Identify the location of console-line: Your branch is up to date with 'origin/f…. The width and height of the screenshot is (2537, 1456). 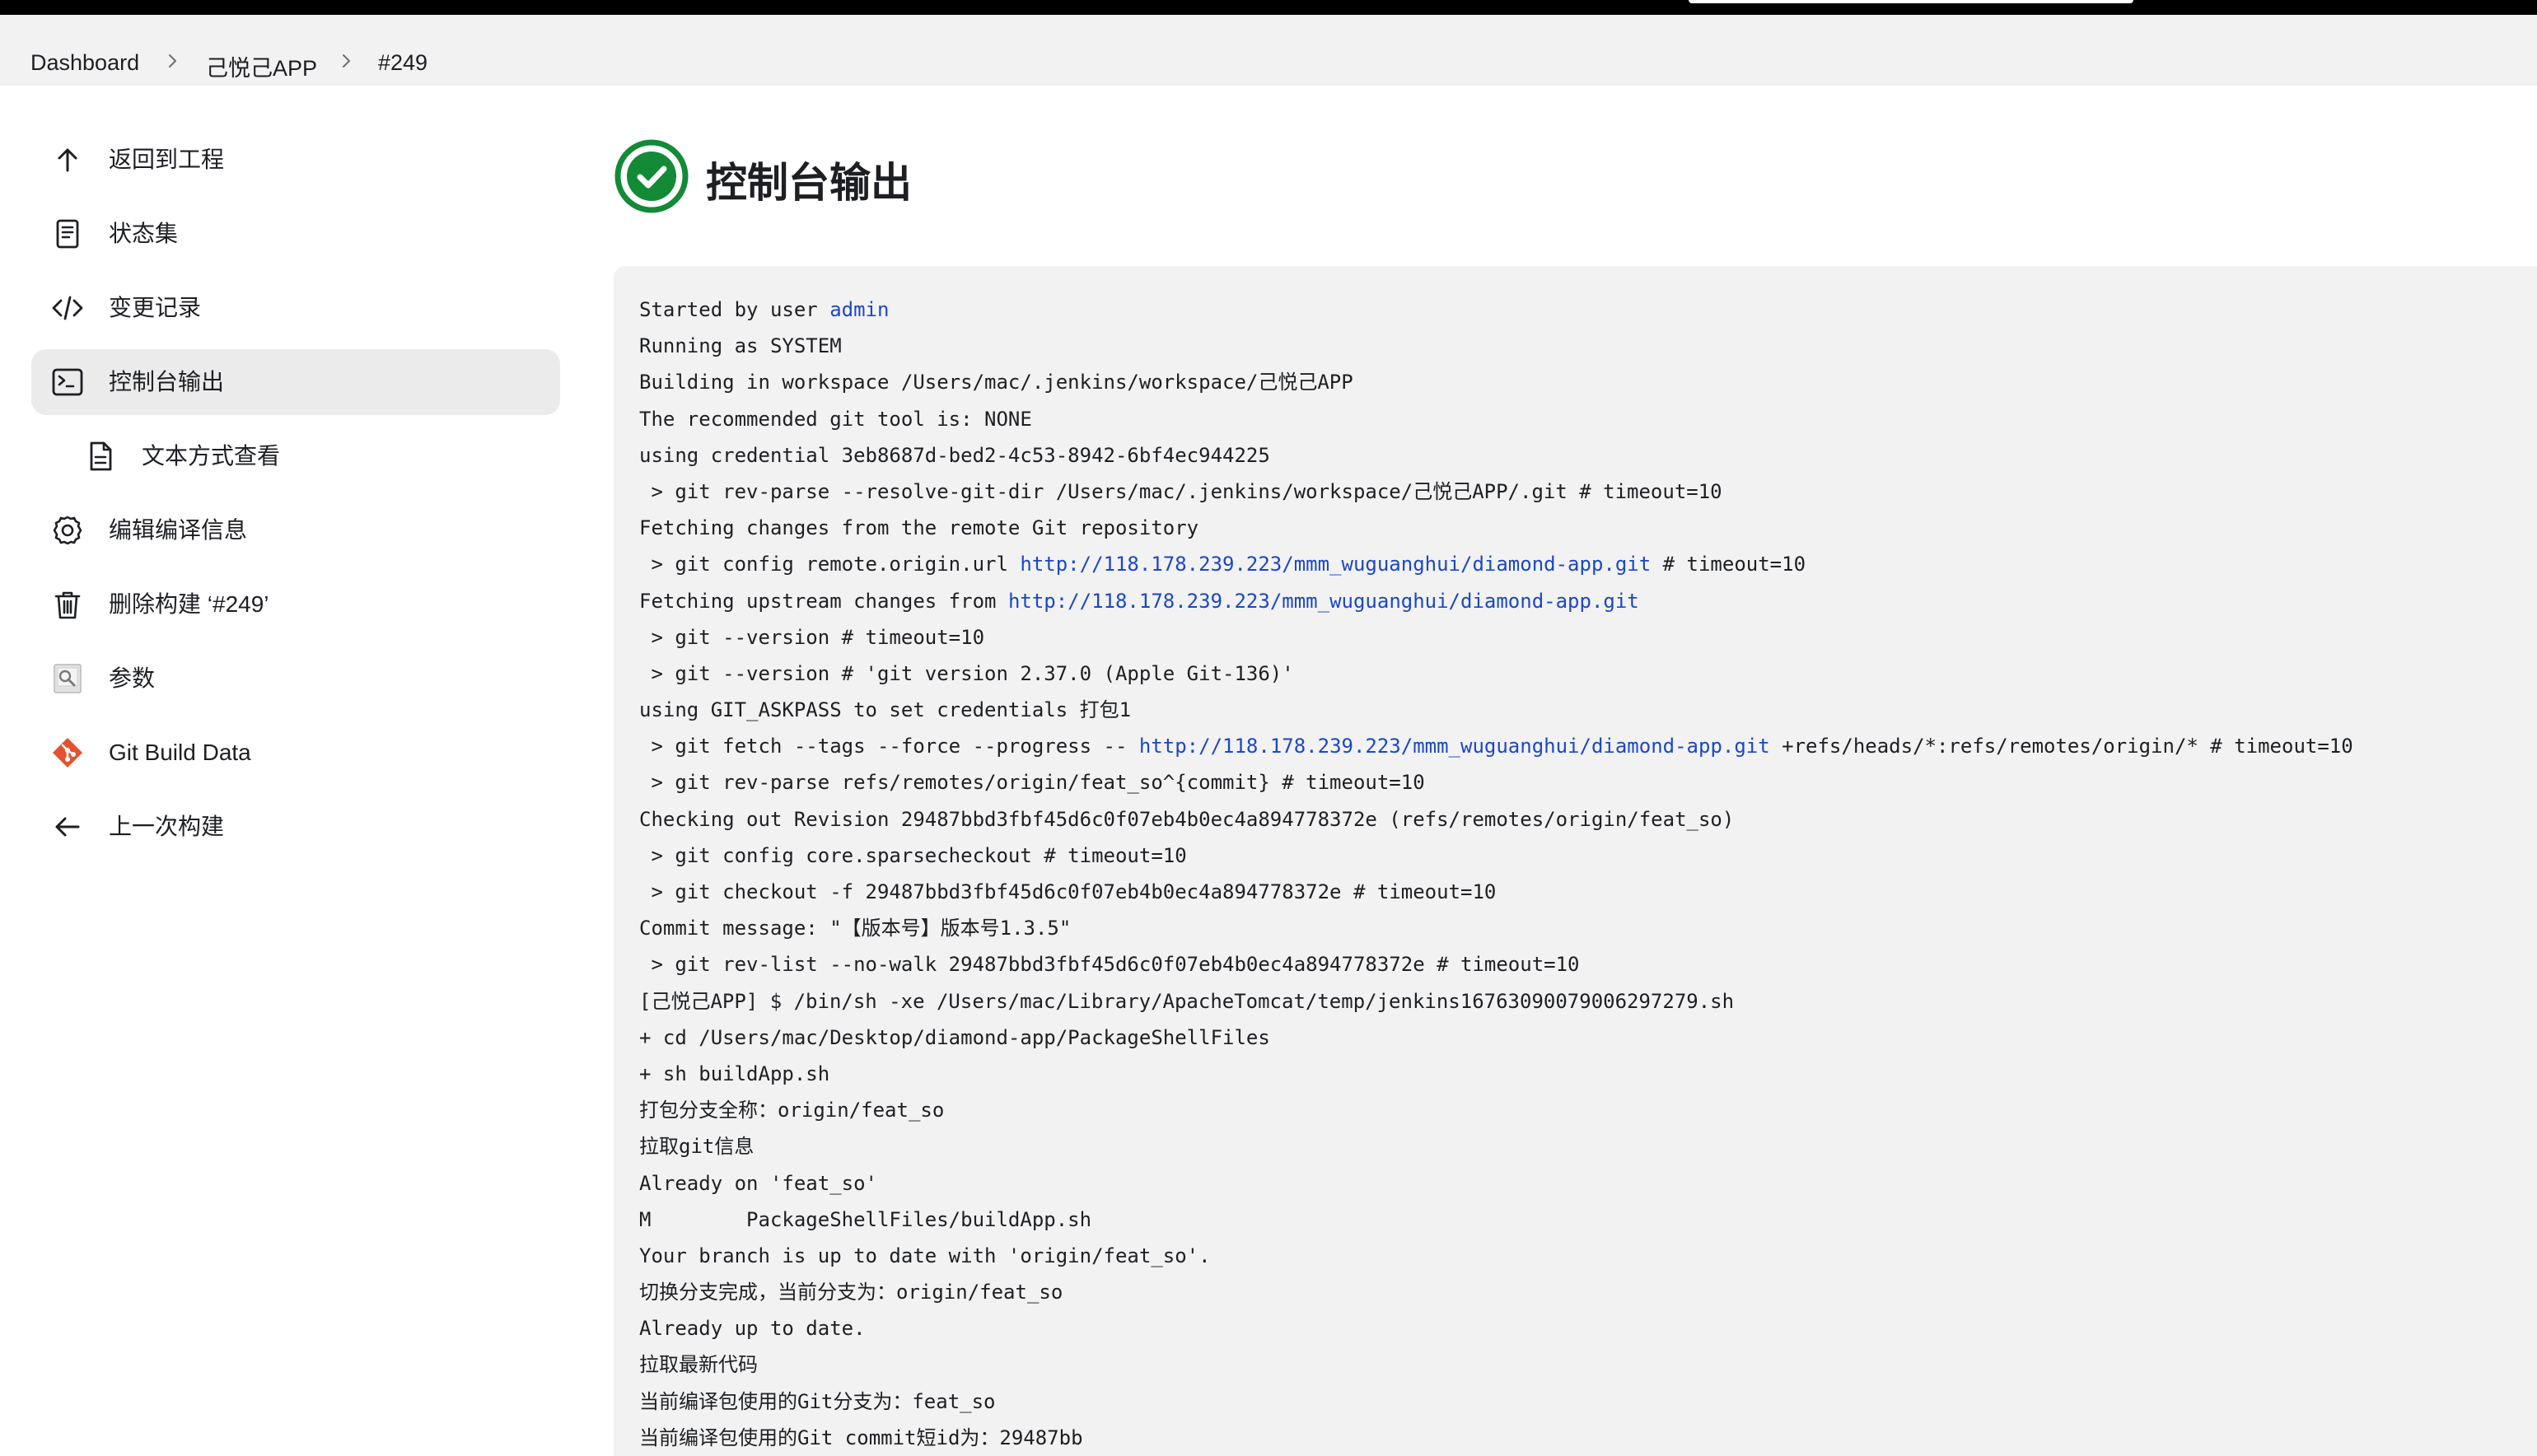
(1496, 1256).